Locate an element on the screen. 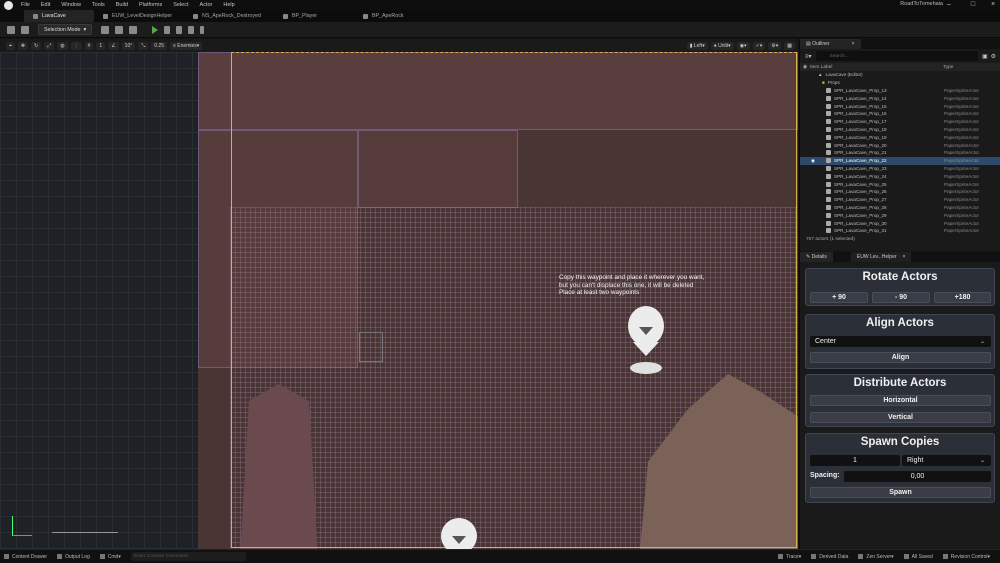 This screenshot has width=1000, height=563. lighting-dropdown: ● Unlit ▾ is located at coordinates (722, 45).